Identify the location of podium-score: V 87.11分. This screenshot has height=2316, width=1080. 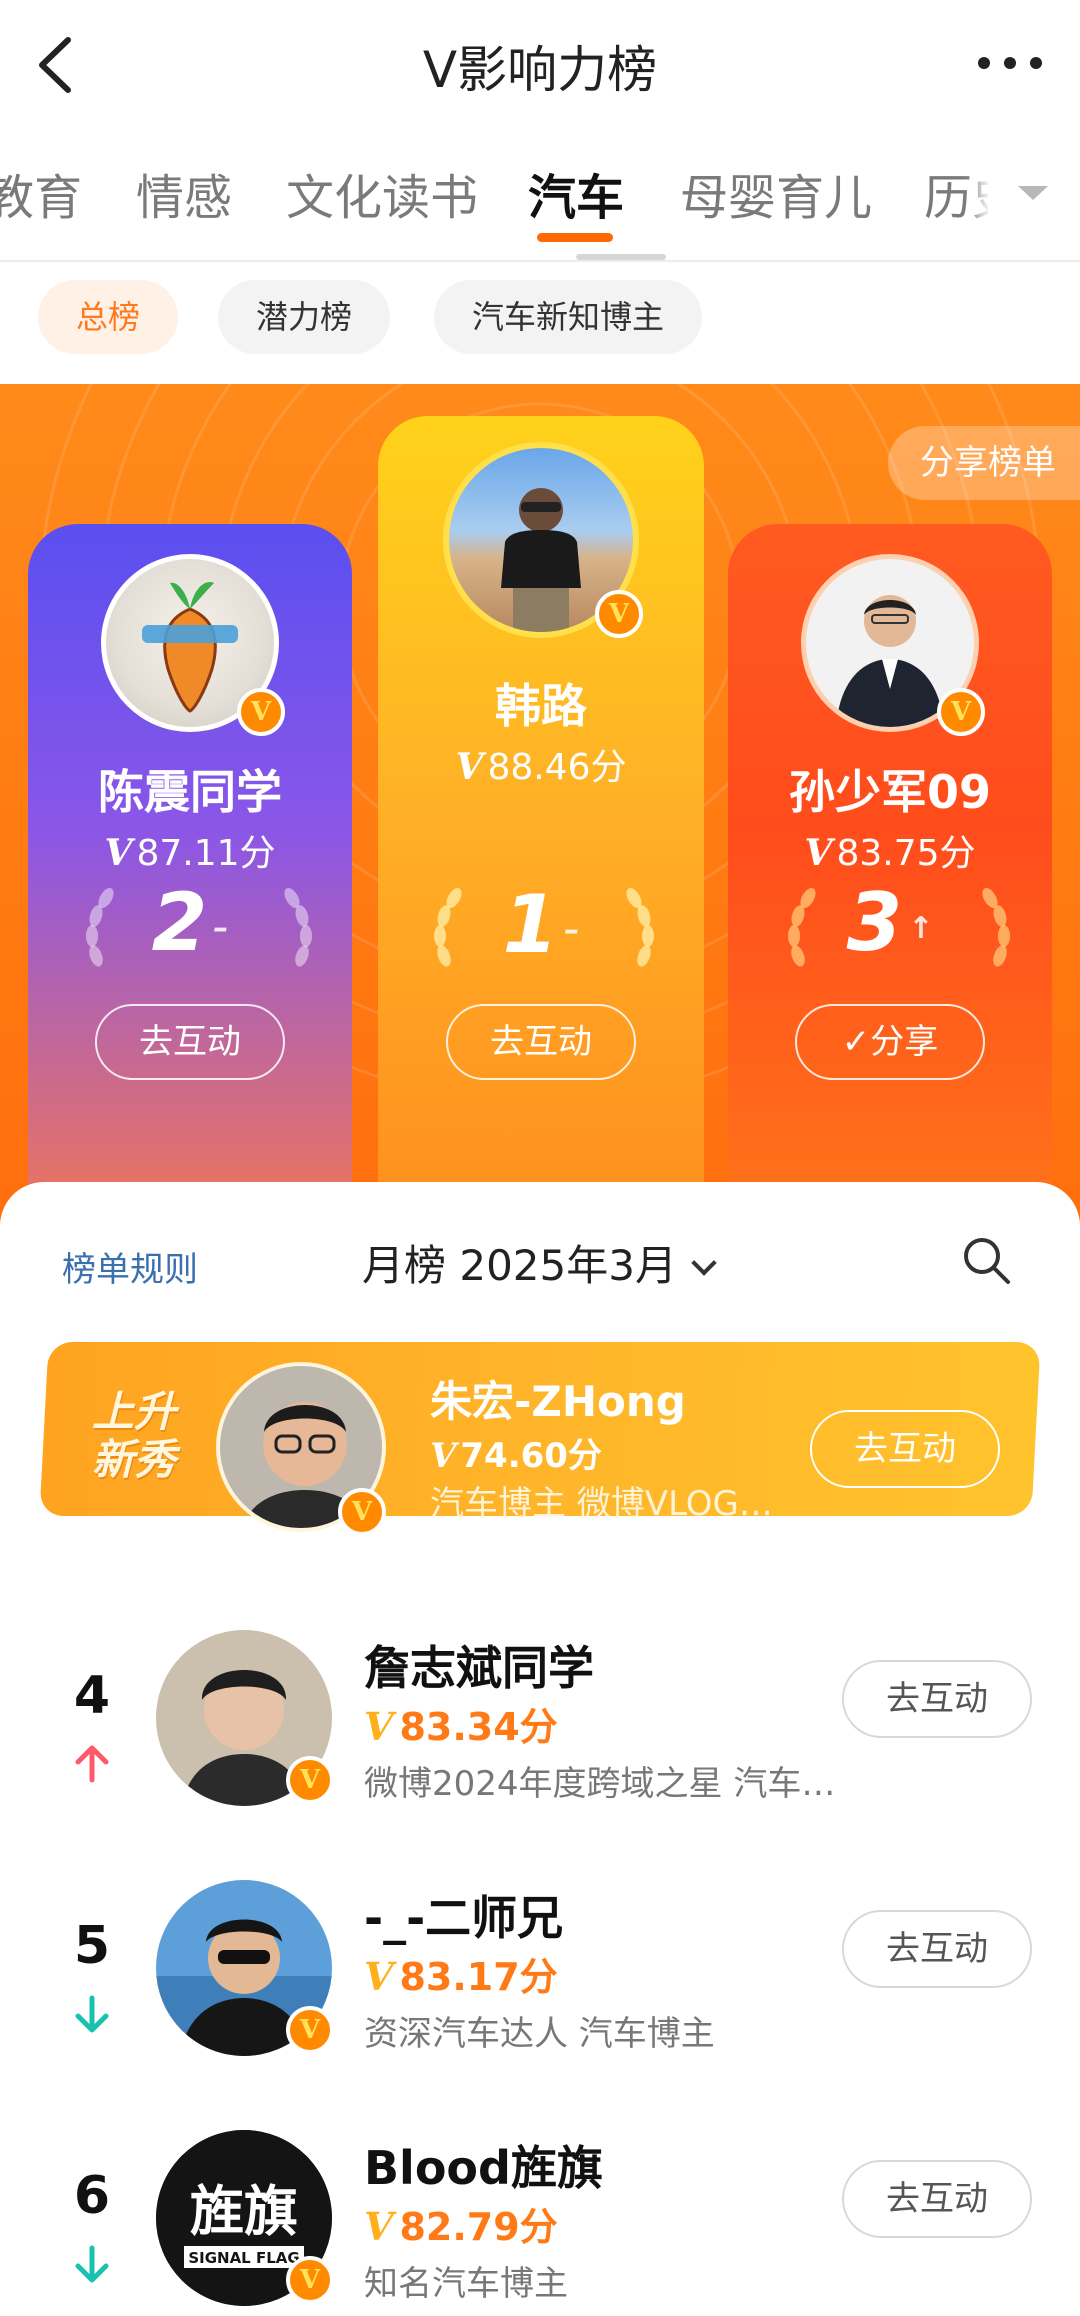
(190, 850).